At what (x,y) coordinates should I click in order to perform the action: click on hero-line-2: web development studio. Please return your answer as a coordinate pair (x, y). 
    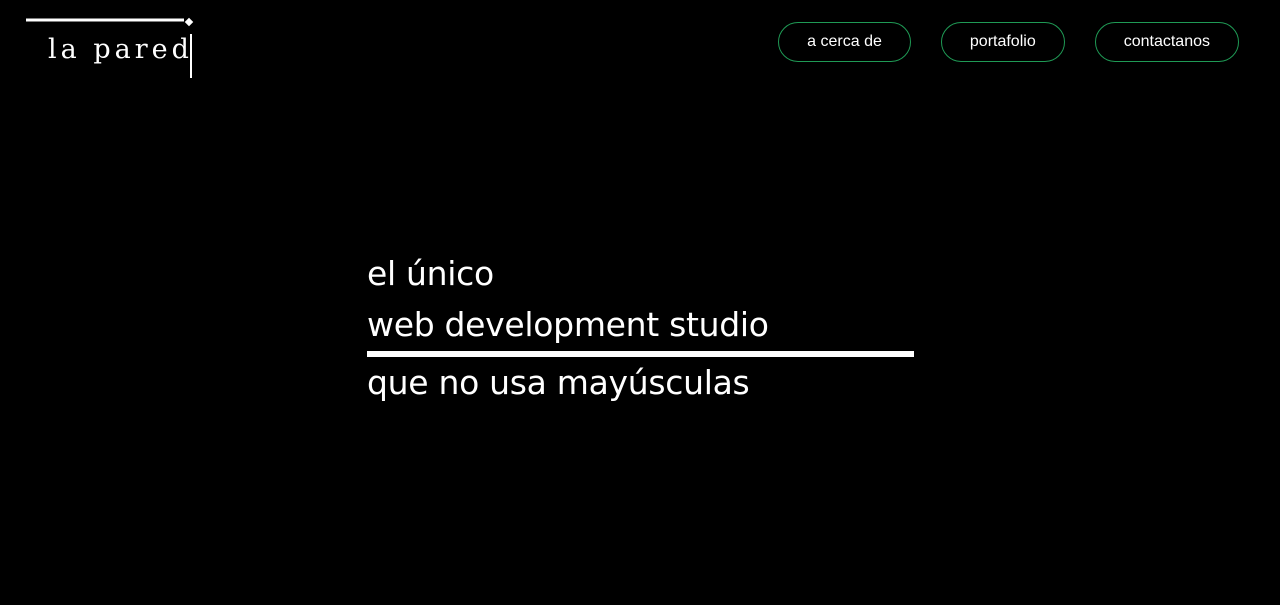
    Looking at the image, I should click on (568, 324).